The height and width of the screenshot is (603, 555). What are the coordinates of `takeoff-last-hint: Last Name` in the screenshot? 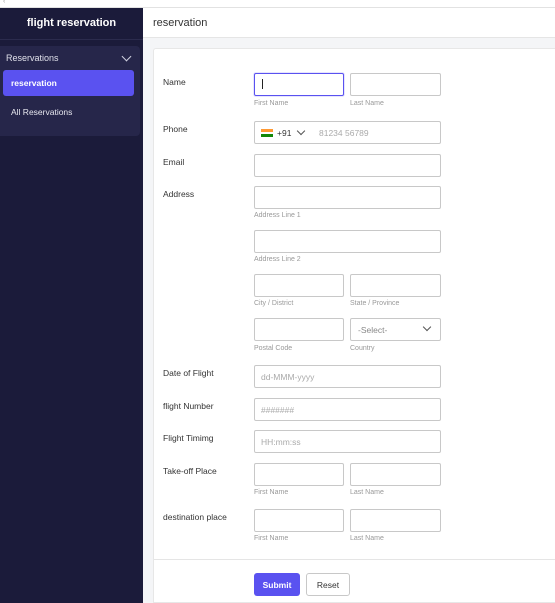 It's located at (367, 492).